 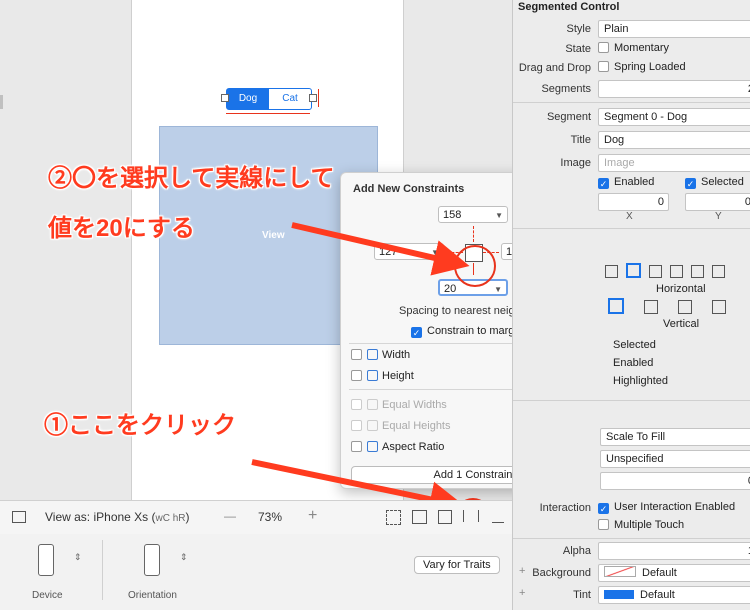 What do you see at coordinates (629, 216) in the screenshot?
I see `x-label: X` at bounding box center [629, 216].